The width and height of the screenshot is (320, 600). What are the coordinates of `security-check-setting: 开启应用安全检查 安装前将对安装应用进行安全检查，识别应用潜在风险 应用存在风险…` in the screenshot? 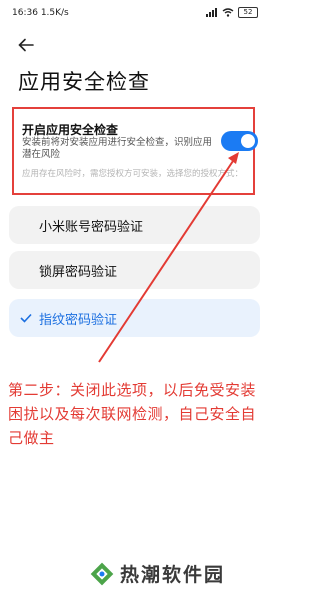 It's located at (135, 151).